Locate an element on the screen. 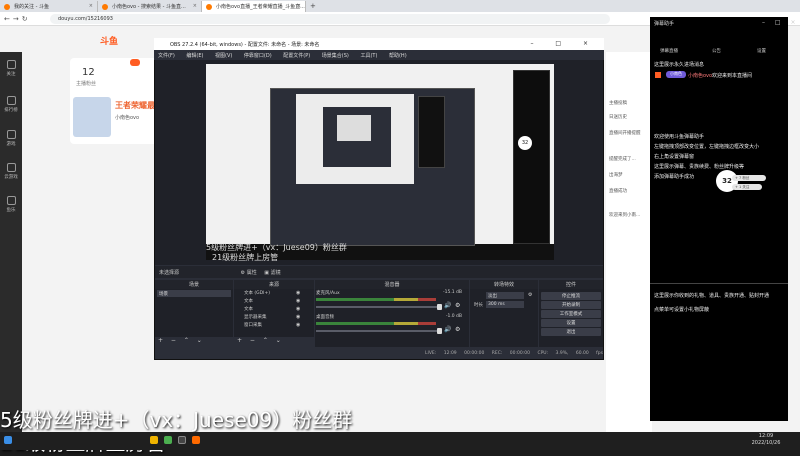 Image resolution: width=800 pixels, height=456 pixels. sources-dock-header: 来源 is located at coordinates (274, 284).